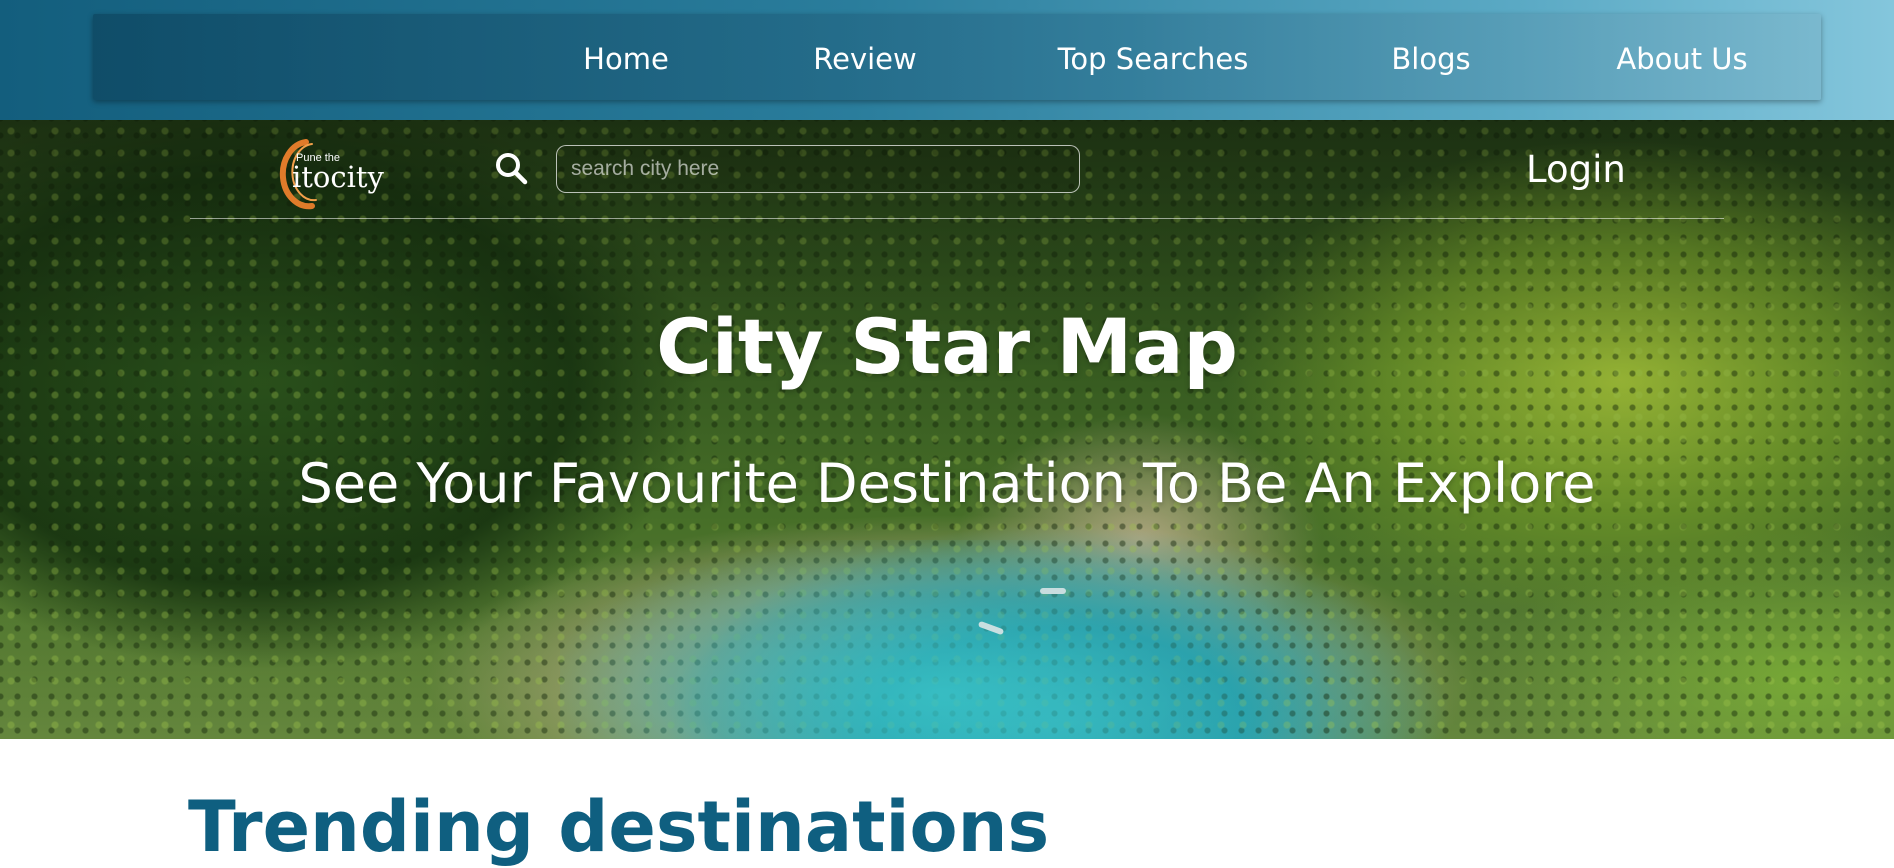  What do you see at coordinates (1430, 57) in the screenshot?
I see `nav-item-blogs: Blogs` at bounding box center [1430, 57].